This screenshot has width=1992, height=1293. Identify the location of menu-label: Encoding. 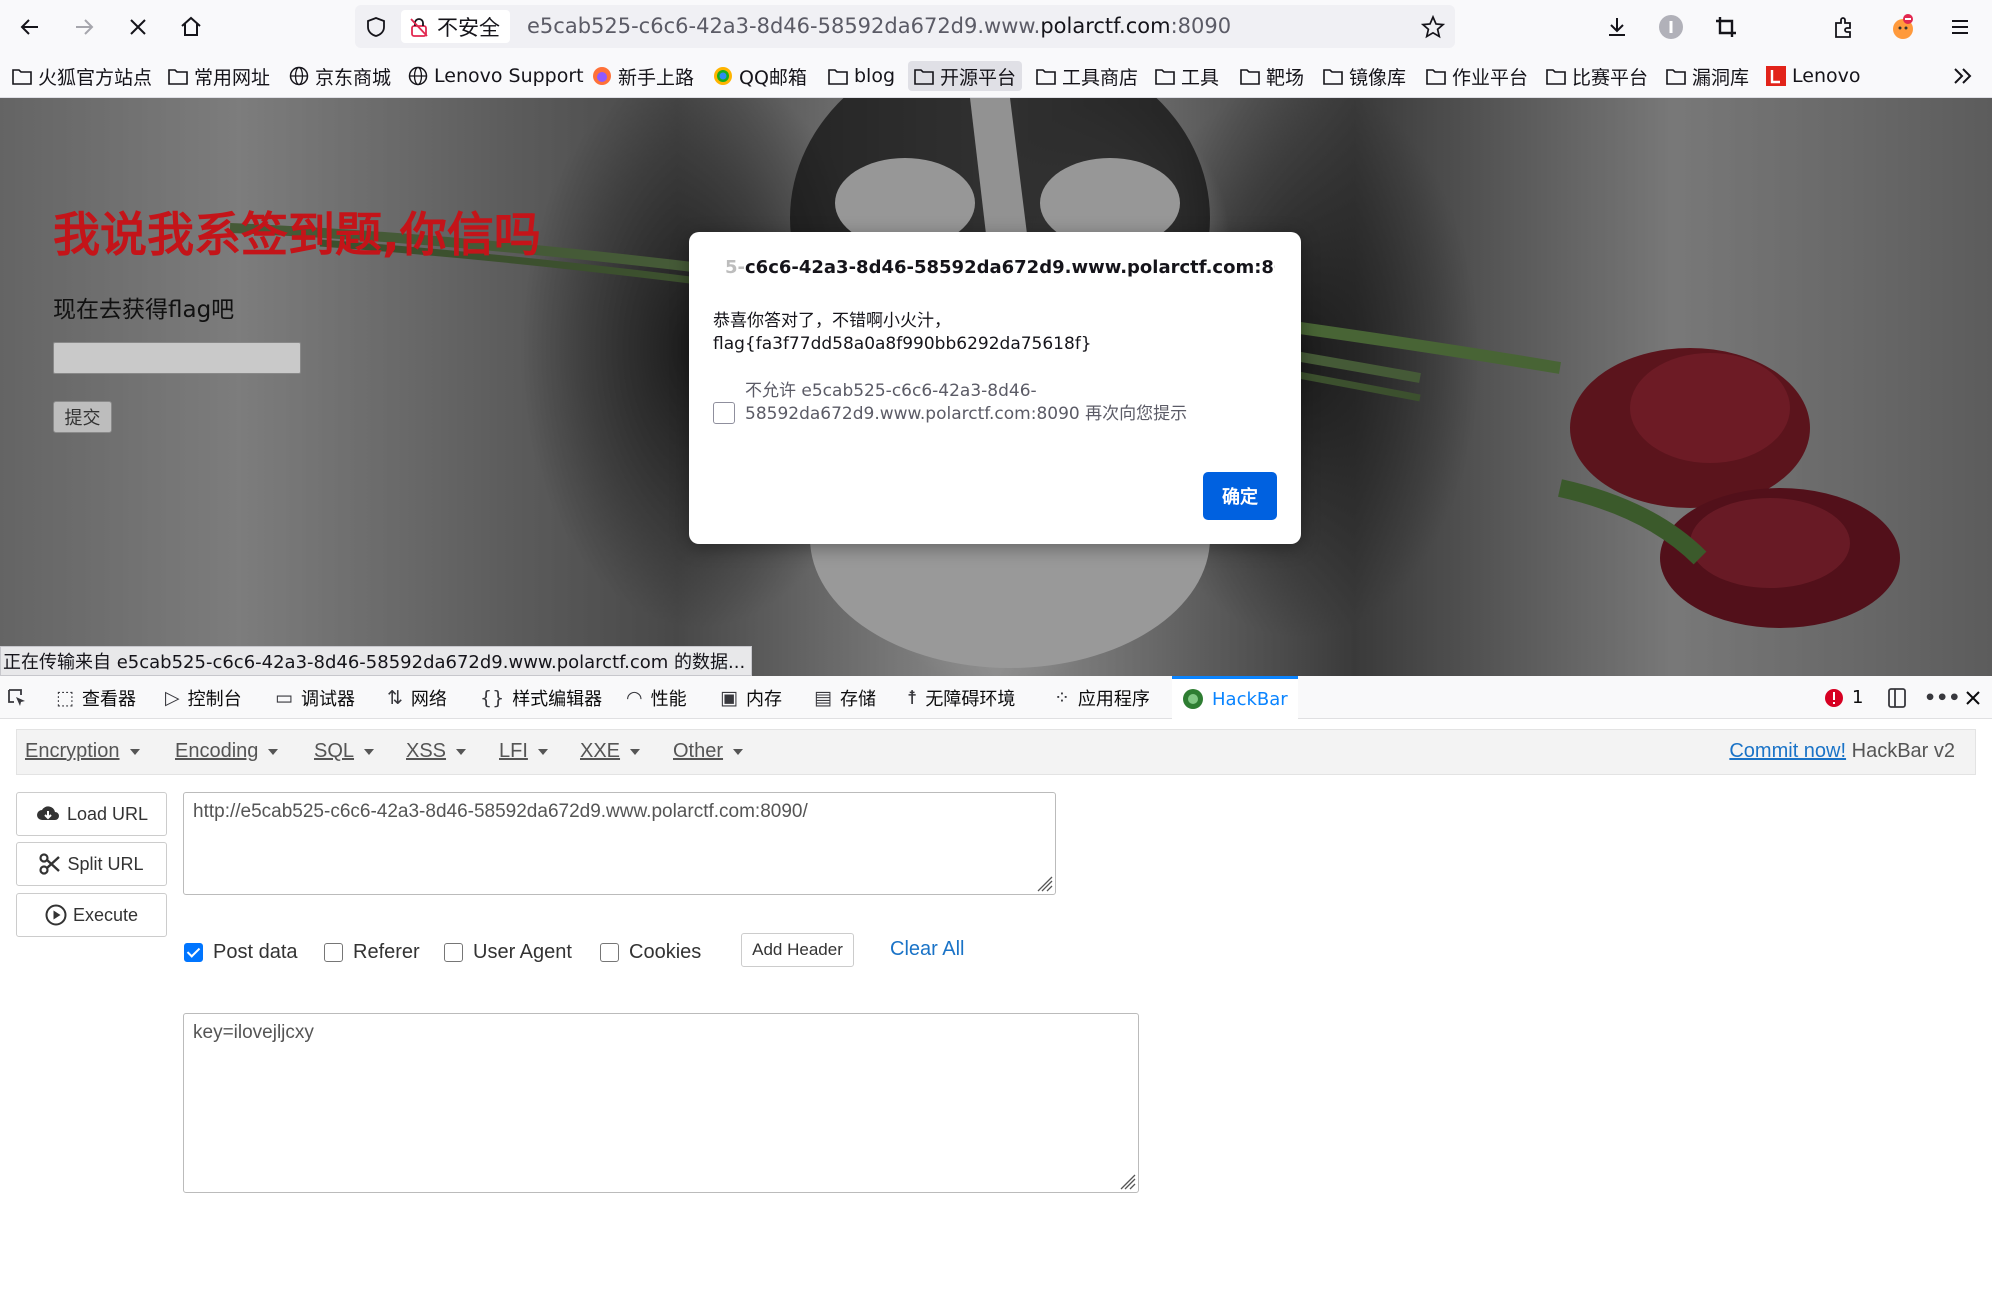
(217, 751).